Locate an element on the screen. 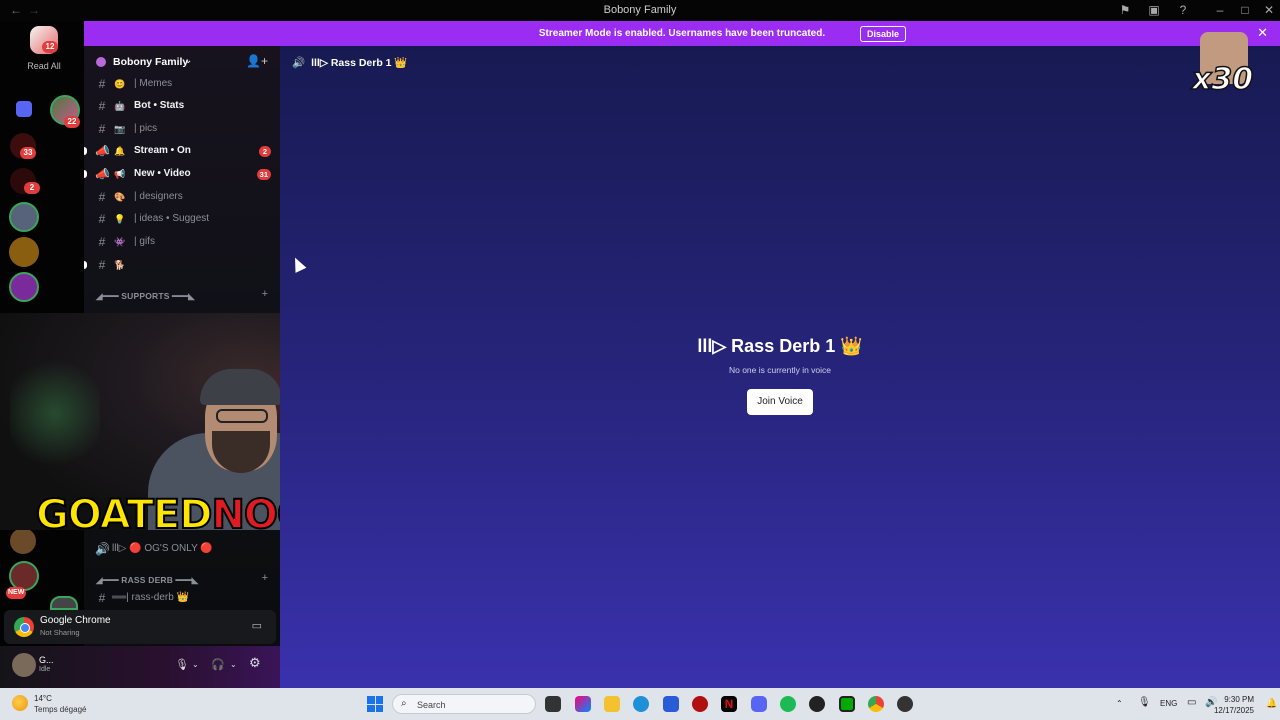 The width and height of the screenshot is (1280, 720). weather-condition: Temps dégagé is located at coordinates (60, 709).